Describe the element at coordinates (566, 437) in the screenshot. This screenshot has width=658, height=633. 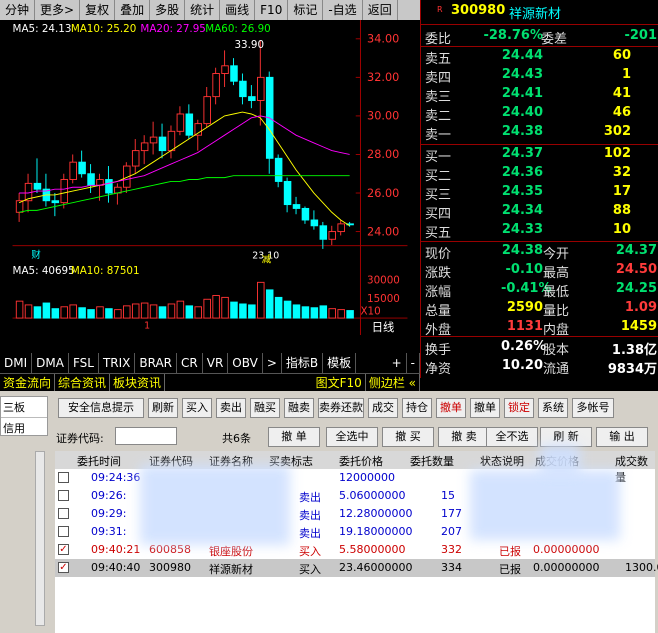
I see `action-button: 刷 新` at that location.